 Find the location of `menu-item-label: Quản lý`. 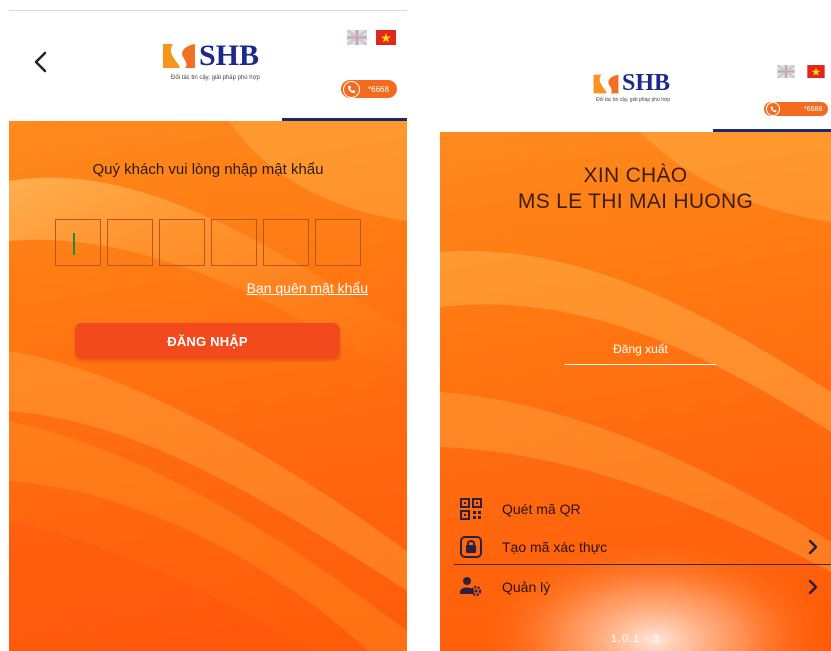

menu-item-label: Quản lý is located at coordinates (526, 587).